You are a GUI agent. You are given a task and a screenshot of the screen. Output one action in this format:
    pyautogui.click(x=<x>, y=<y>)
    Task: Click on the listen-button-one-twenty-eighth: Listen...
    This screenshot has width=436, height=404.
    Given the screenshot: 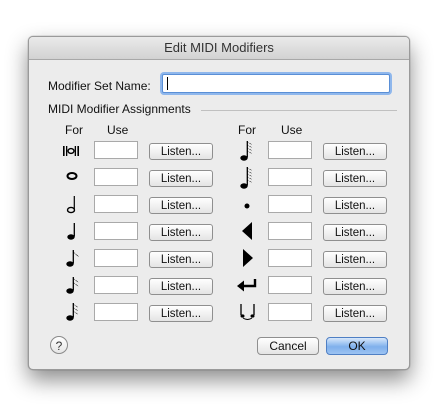 What is the action you would take?
    pyautogui.click(x=355, y=178)
    